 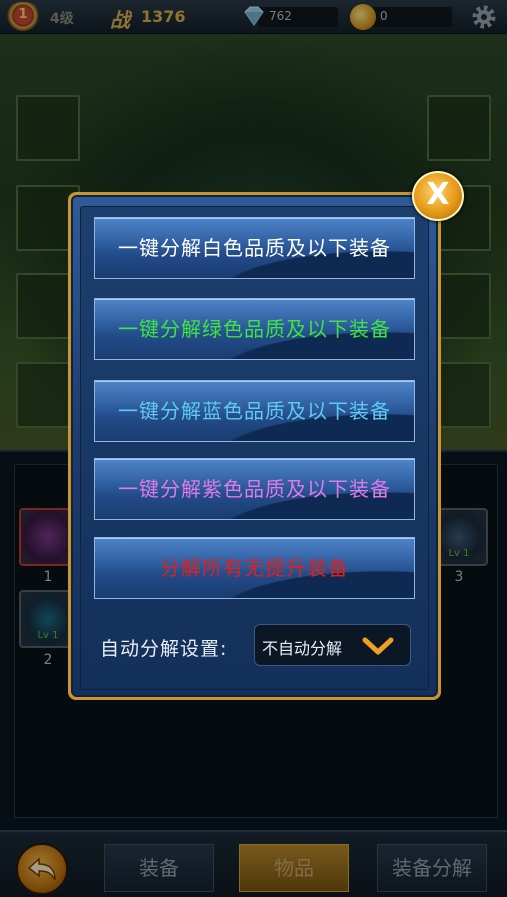 I want to click on close-icon: X, so click(x=438, y=194).